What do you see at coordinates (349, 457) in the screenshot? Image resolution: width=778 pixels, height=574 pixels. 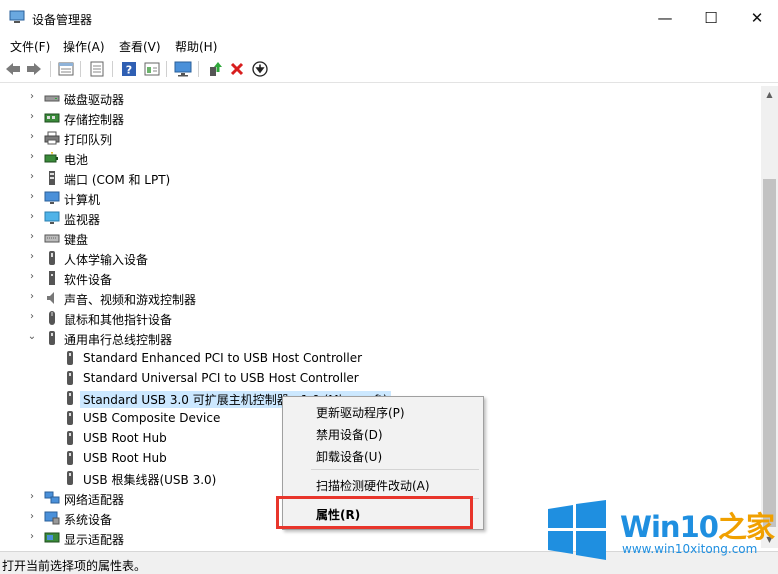 I see `menu-item-label: 卸载设备(U)` at bounding box center [349, 457].